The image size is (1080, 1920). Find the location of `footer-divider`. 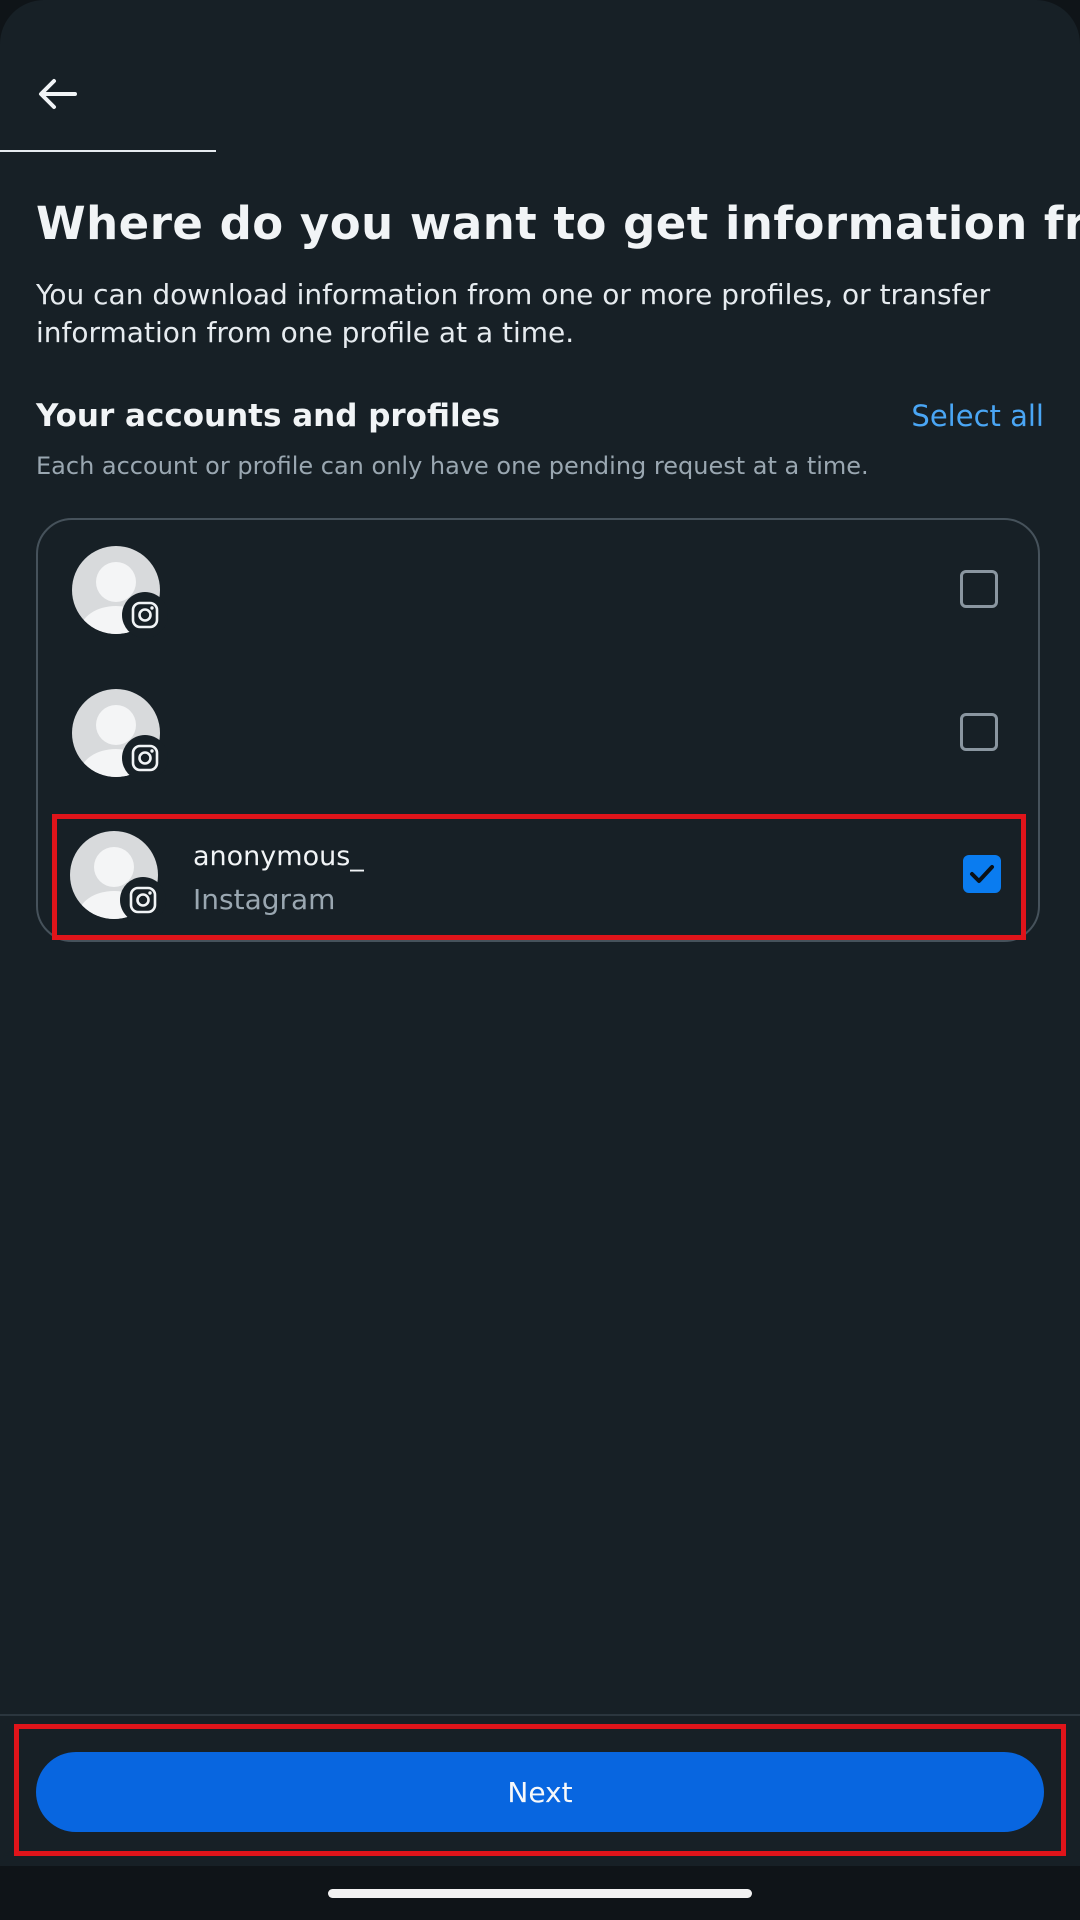

footer-divider is located at coordinates (540, 1715).